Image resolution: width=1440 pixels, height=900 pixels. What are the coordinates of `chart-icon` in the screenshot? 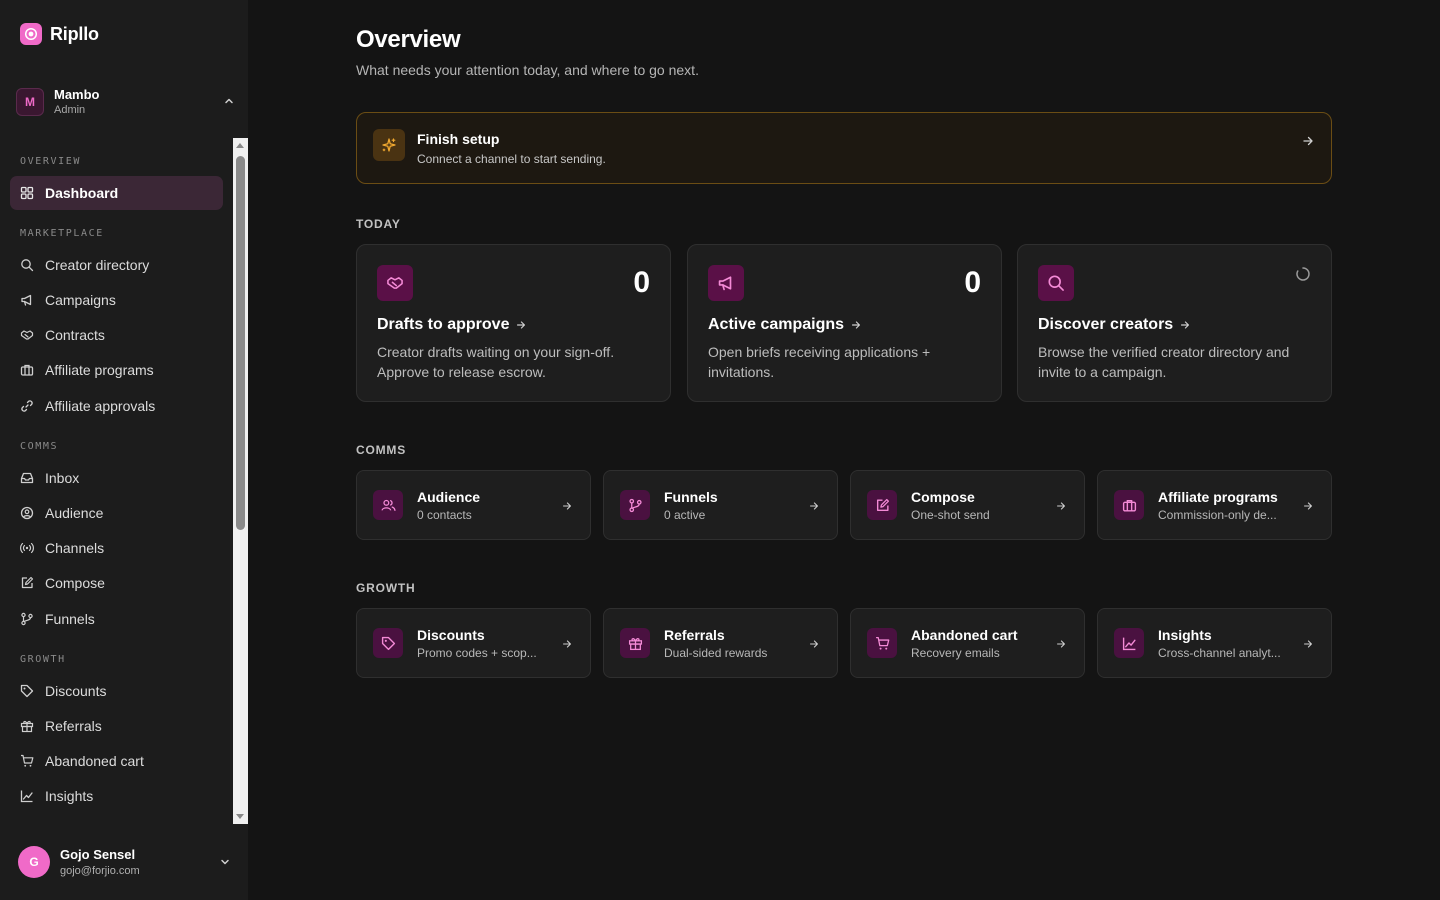 It's located at (26, 796).